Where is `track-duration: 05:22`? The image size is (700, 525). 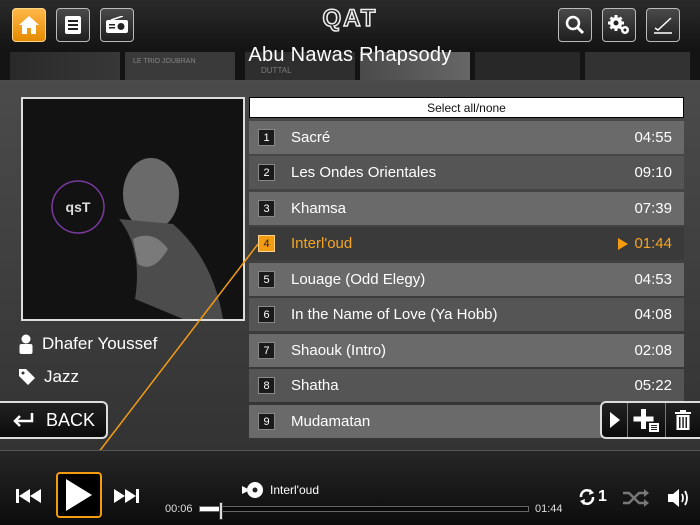 track-duration: 05:22 is located at coordinates (653, 385).